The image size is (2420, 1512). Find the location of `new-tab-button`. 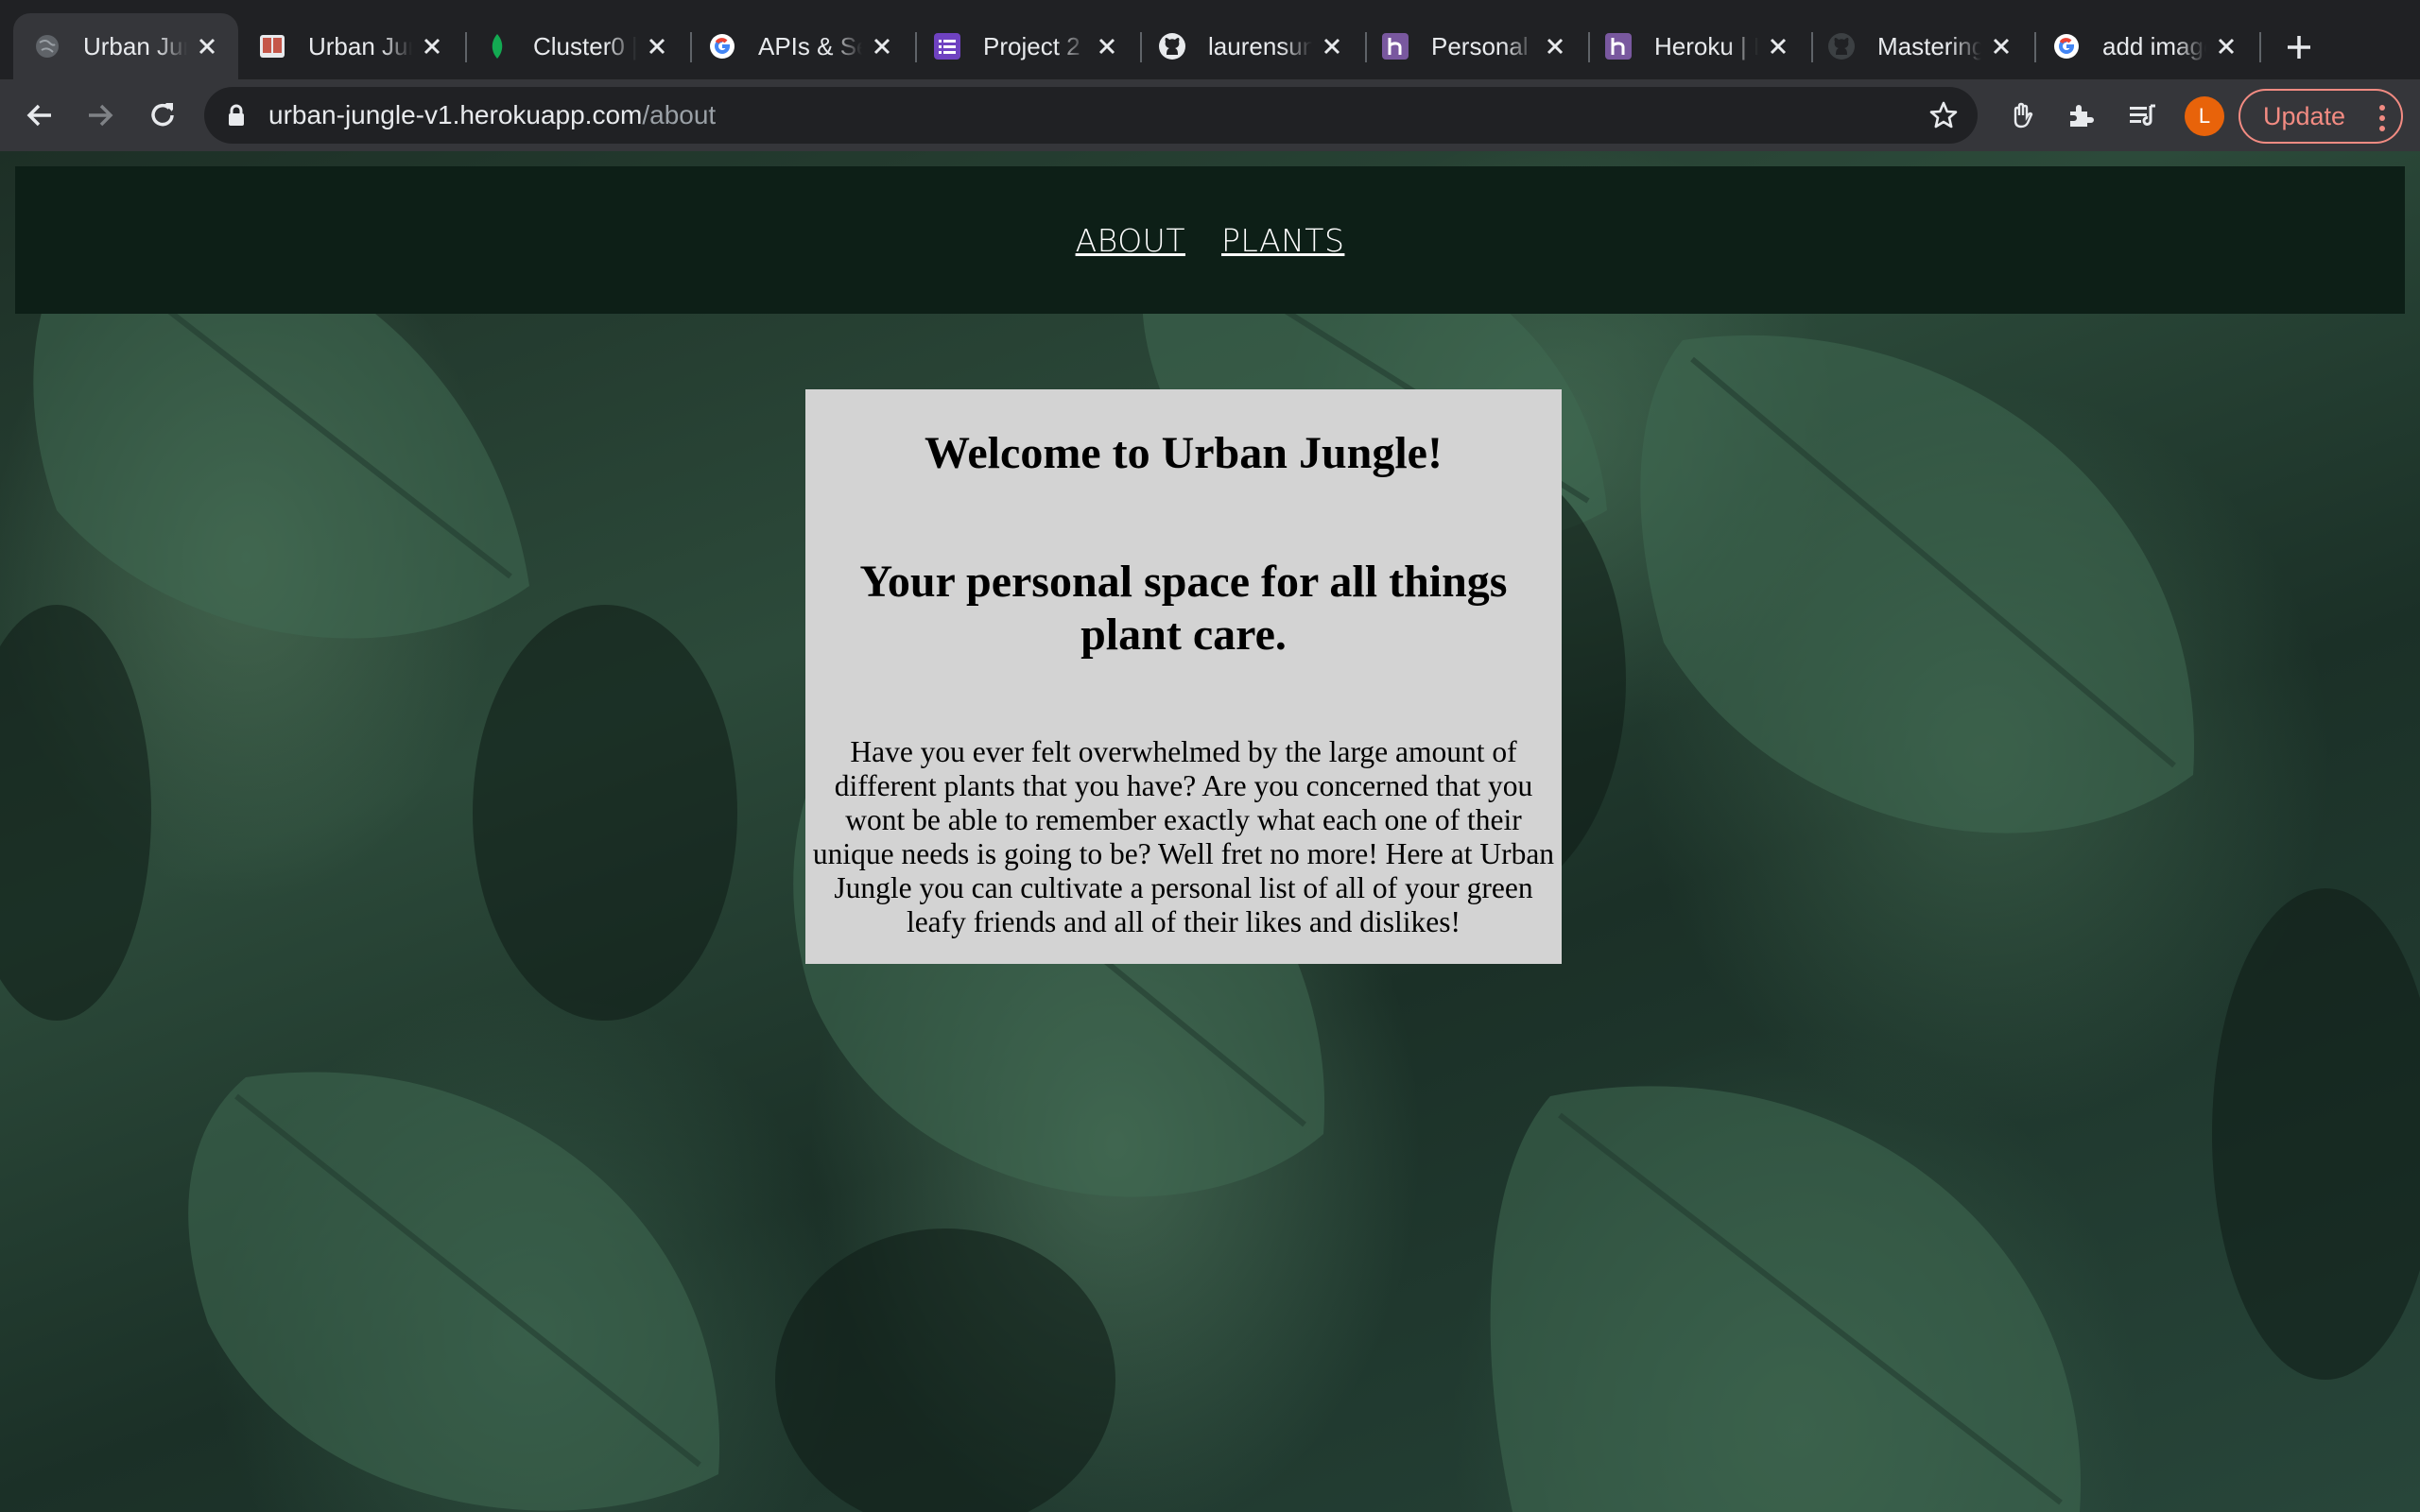

new-tab-button is located at coordinates (2299, 47).